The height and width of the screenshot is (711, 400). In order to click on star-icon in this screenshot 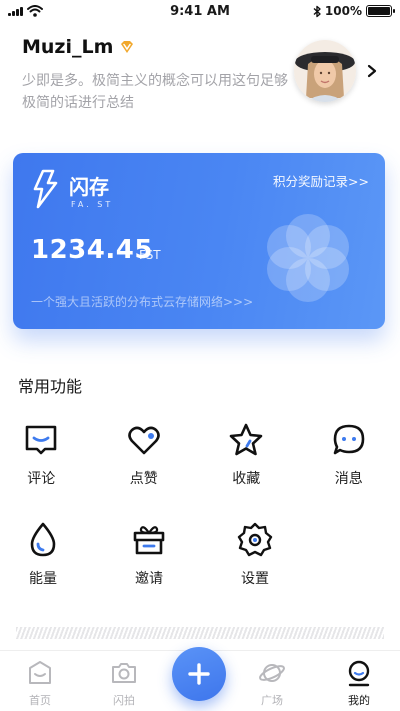, I will do `click(246, 439)`.